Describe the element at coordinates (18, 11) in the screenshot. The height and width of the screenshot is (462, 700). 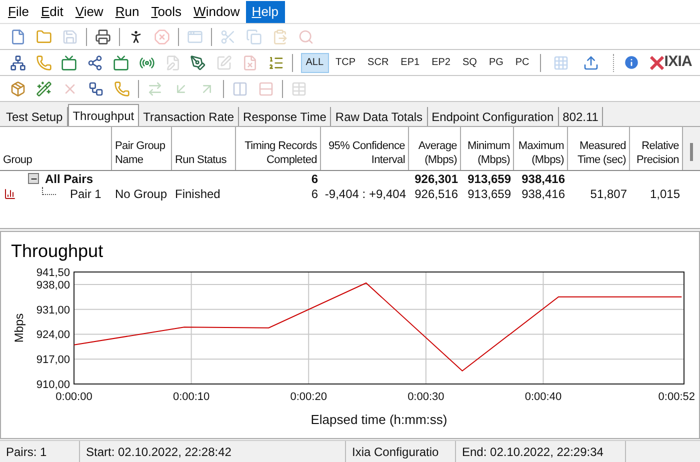
I see `menu-item: File` at that location.